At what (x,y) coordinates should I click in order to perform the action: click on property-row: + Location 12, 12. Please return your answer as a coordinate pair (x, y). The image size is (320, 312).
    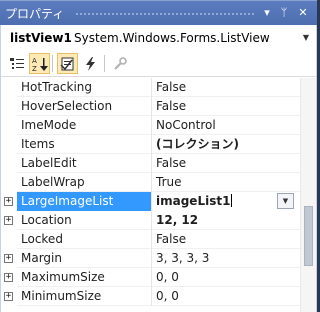
    Looking at the image, I should click on (150, 220).